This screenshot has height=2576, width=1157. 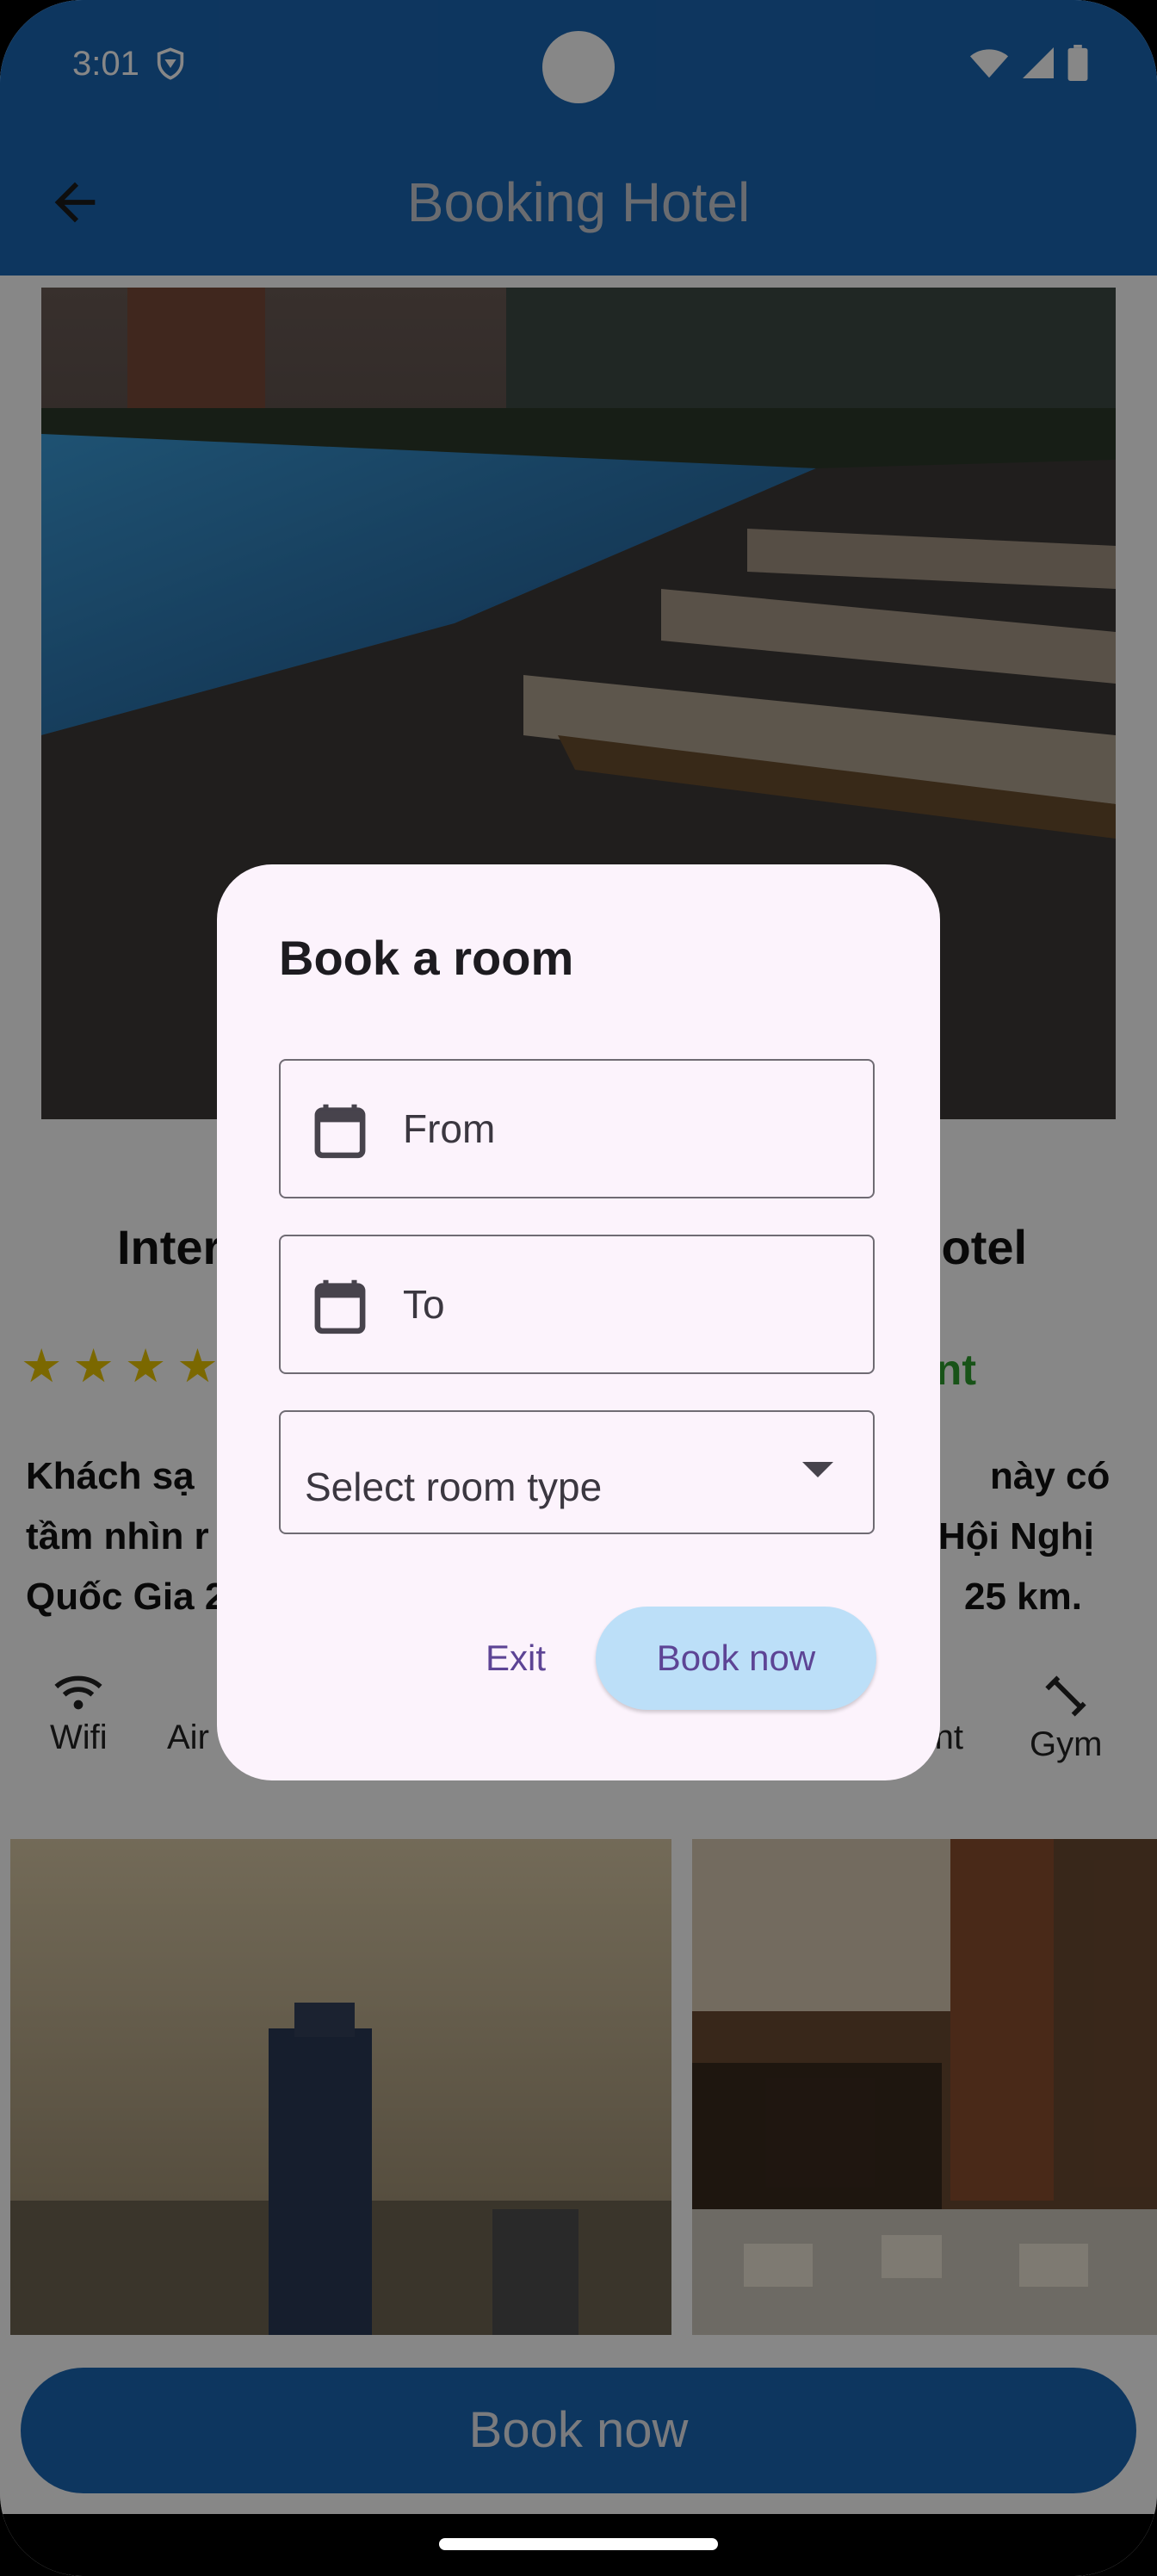 What do you see at coordinates (577, 1305) in the screenshot?
I see `to-date-field: To` at bounding box center [577, 1305].